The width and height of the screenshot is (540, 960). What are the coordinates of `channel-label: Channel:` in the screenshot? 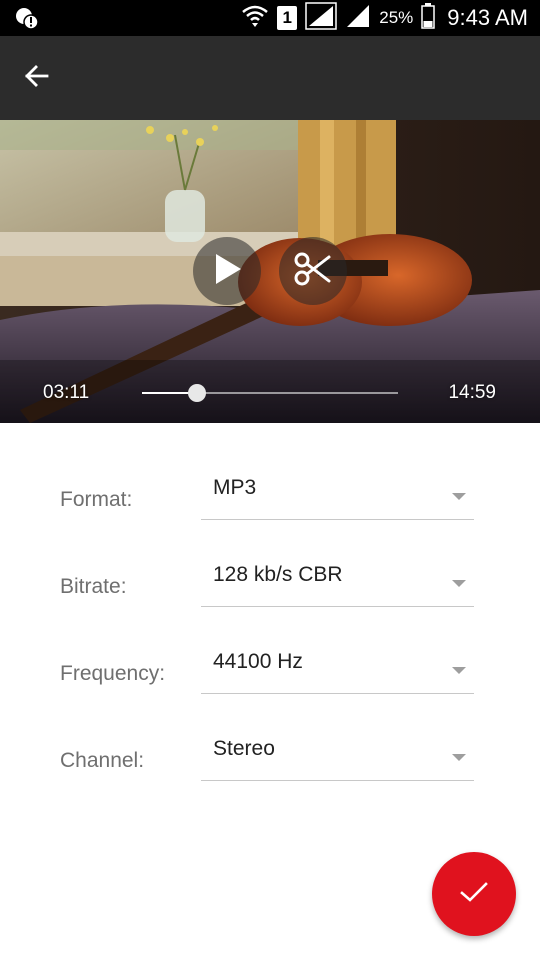 It's located at (102, 760).